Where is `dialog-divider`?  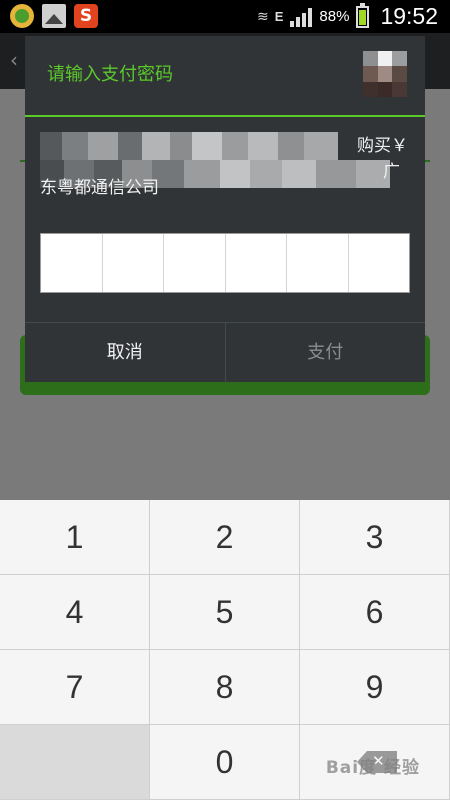
dialog-divider is located at coordinates (225, 116).